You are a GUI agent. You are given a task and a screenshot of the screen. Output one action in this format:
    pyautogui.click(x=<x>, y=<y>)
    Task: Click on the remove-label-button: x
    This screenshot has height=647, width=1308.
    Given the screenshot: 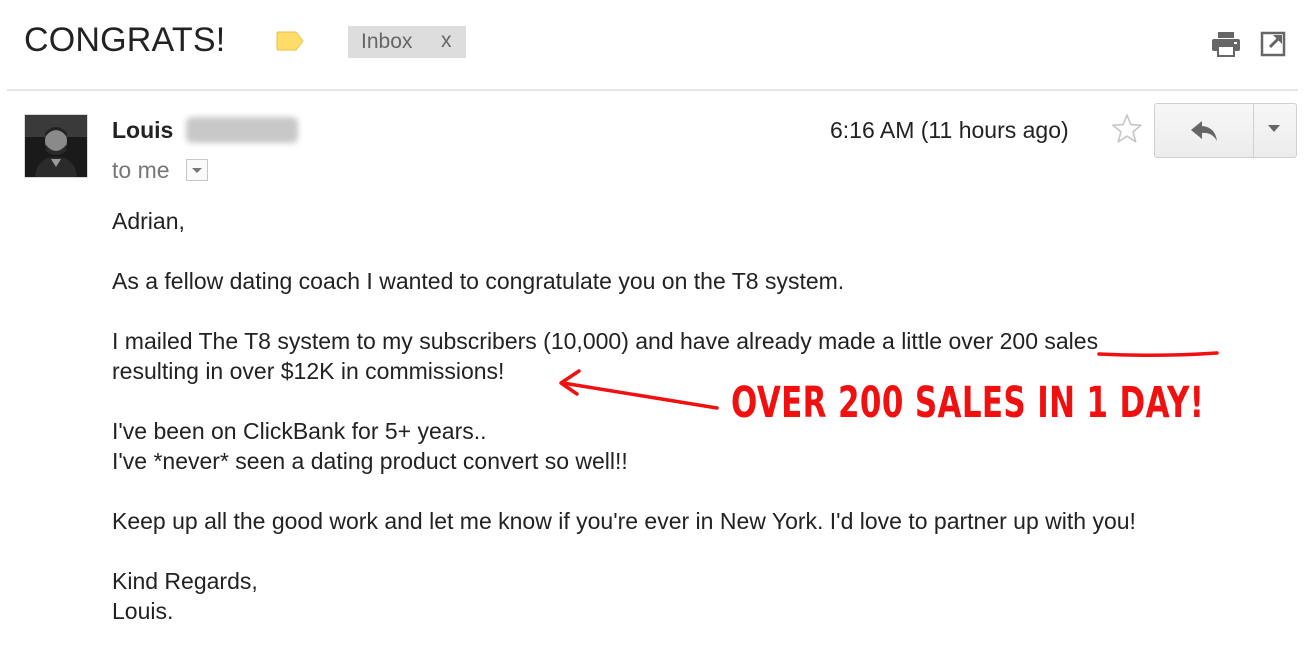 What is the action you would take?
    pyautogui.click(x=446, y=41)
    